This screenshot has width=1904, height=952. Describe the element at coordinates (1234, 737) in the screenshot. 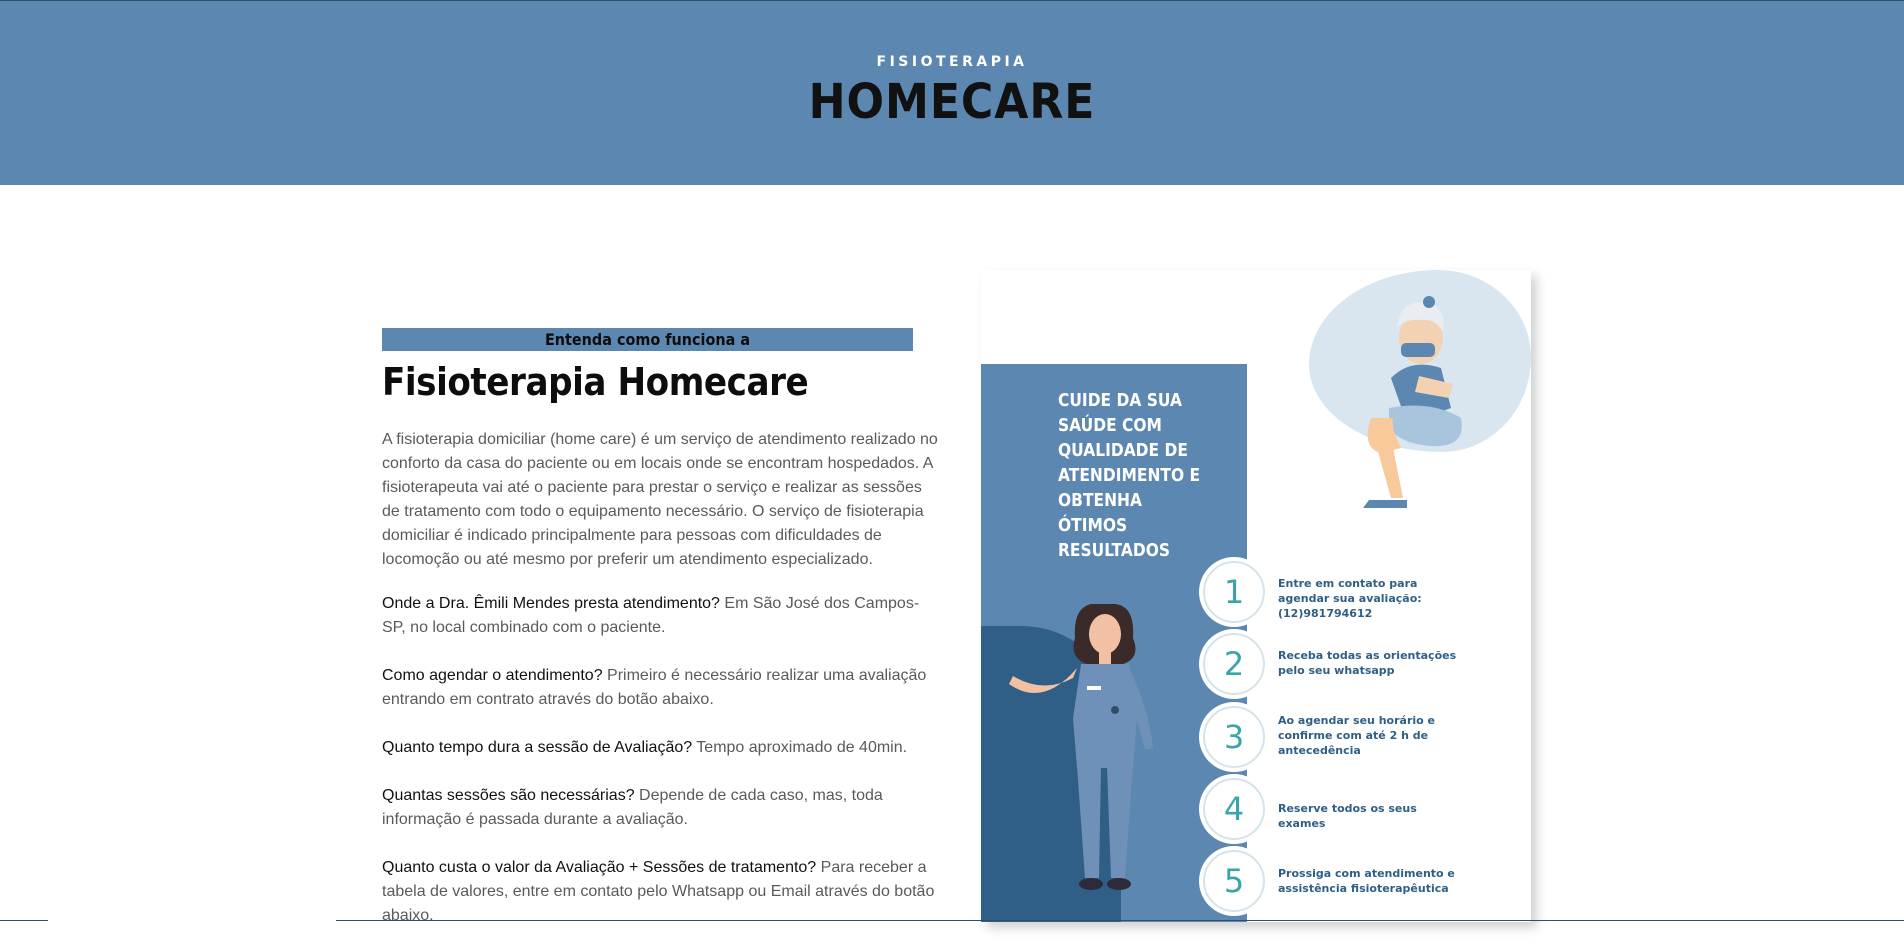

I see `step-number: 3` at that location.